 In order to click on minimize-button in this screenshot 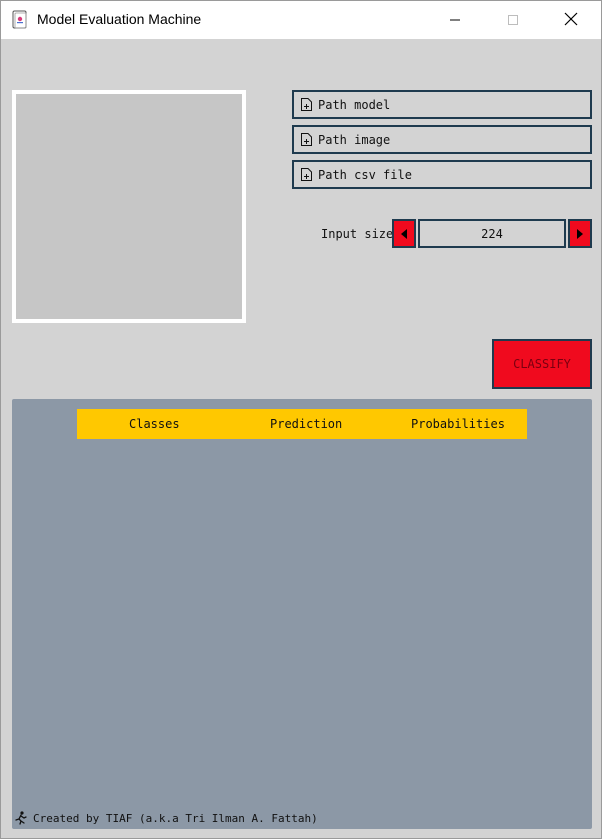, I will do `click(455, 20)`.